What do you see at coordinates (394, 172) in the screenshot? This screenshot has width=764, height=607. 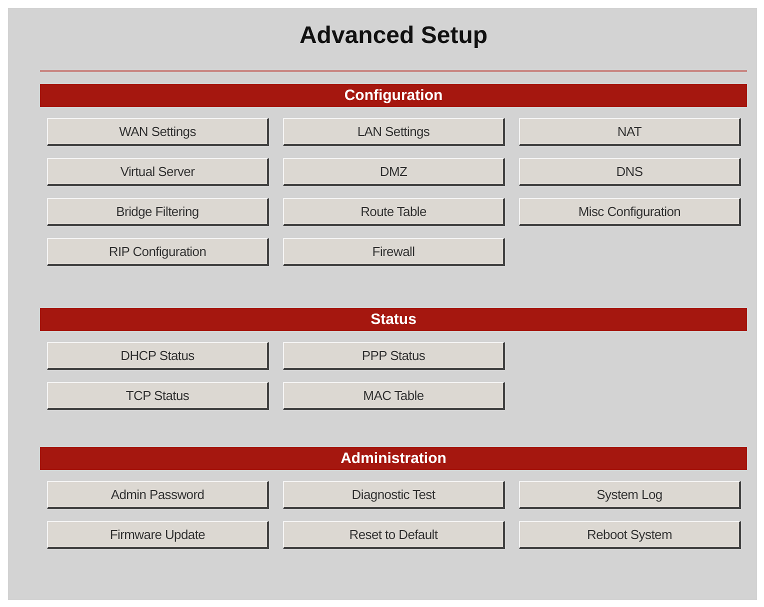 I see `setup-button: DMZ` at bounding box center [394, 172].